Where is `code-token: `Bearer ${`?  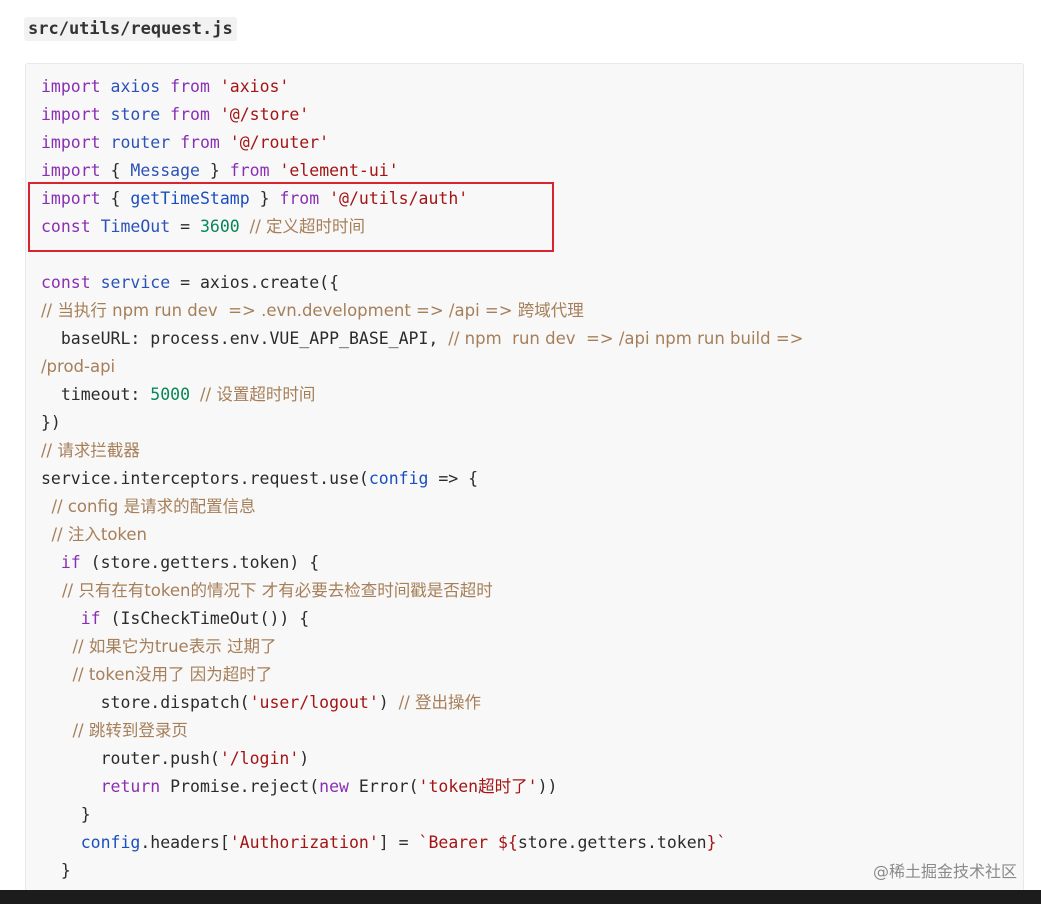
code-token: `Bearer ${ is located at coordinates (468, 842).